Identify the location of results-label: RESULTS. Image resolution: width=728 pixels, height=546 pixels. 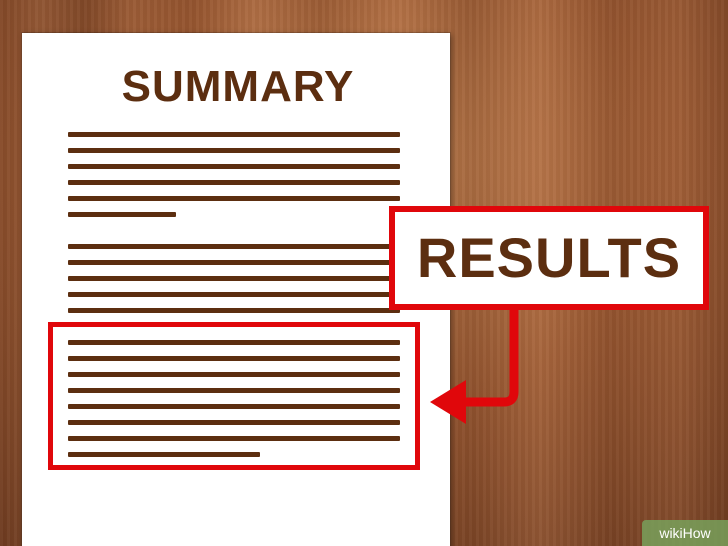
(549, 257).